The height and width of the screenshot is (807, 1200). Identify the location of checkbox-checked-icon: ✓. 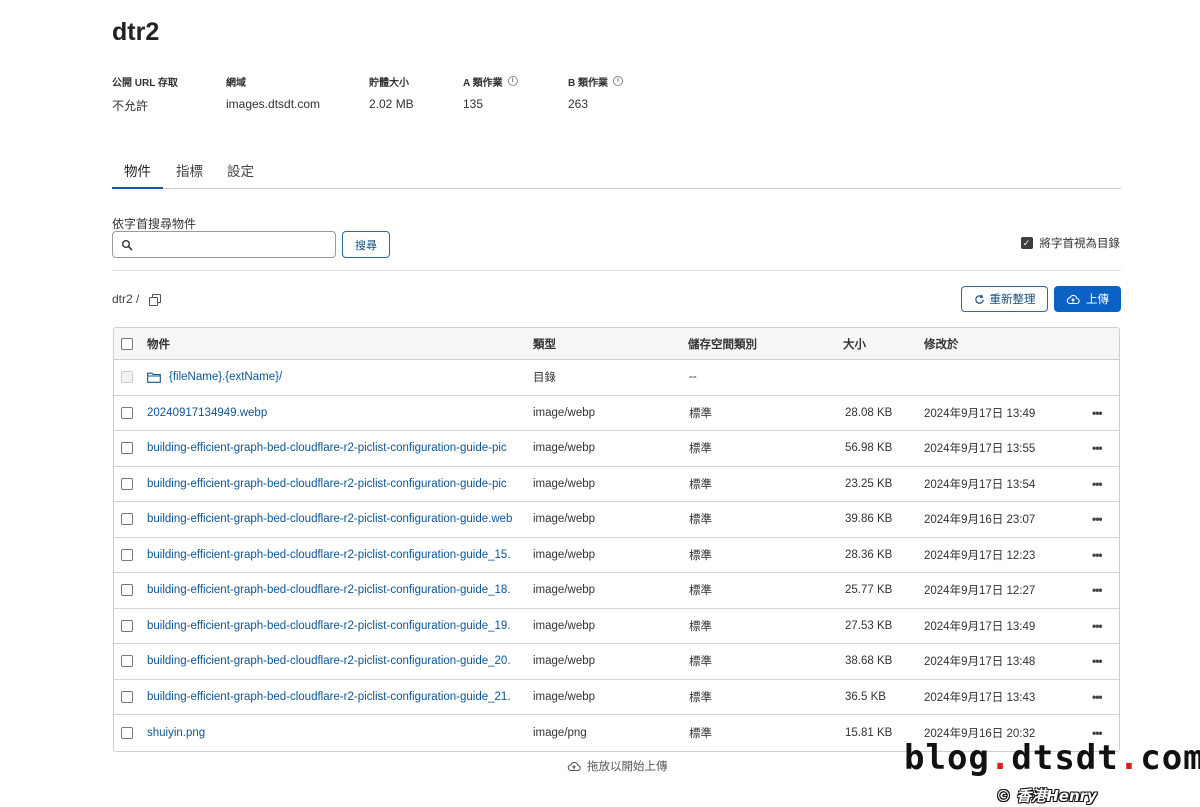
(1026, 243).